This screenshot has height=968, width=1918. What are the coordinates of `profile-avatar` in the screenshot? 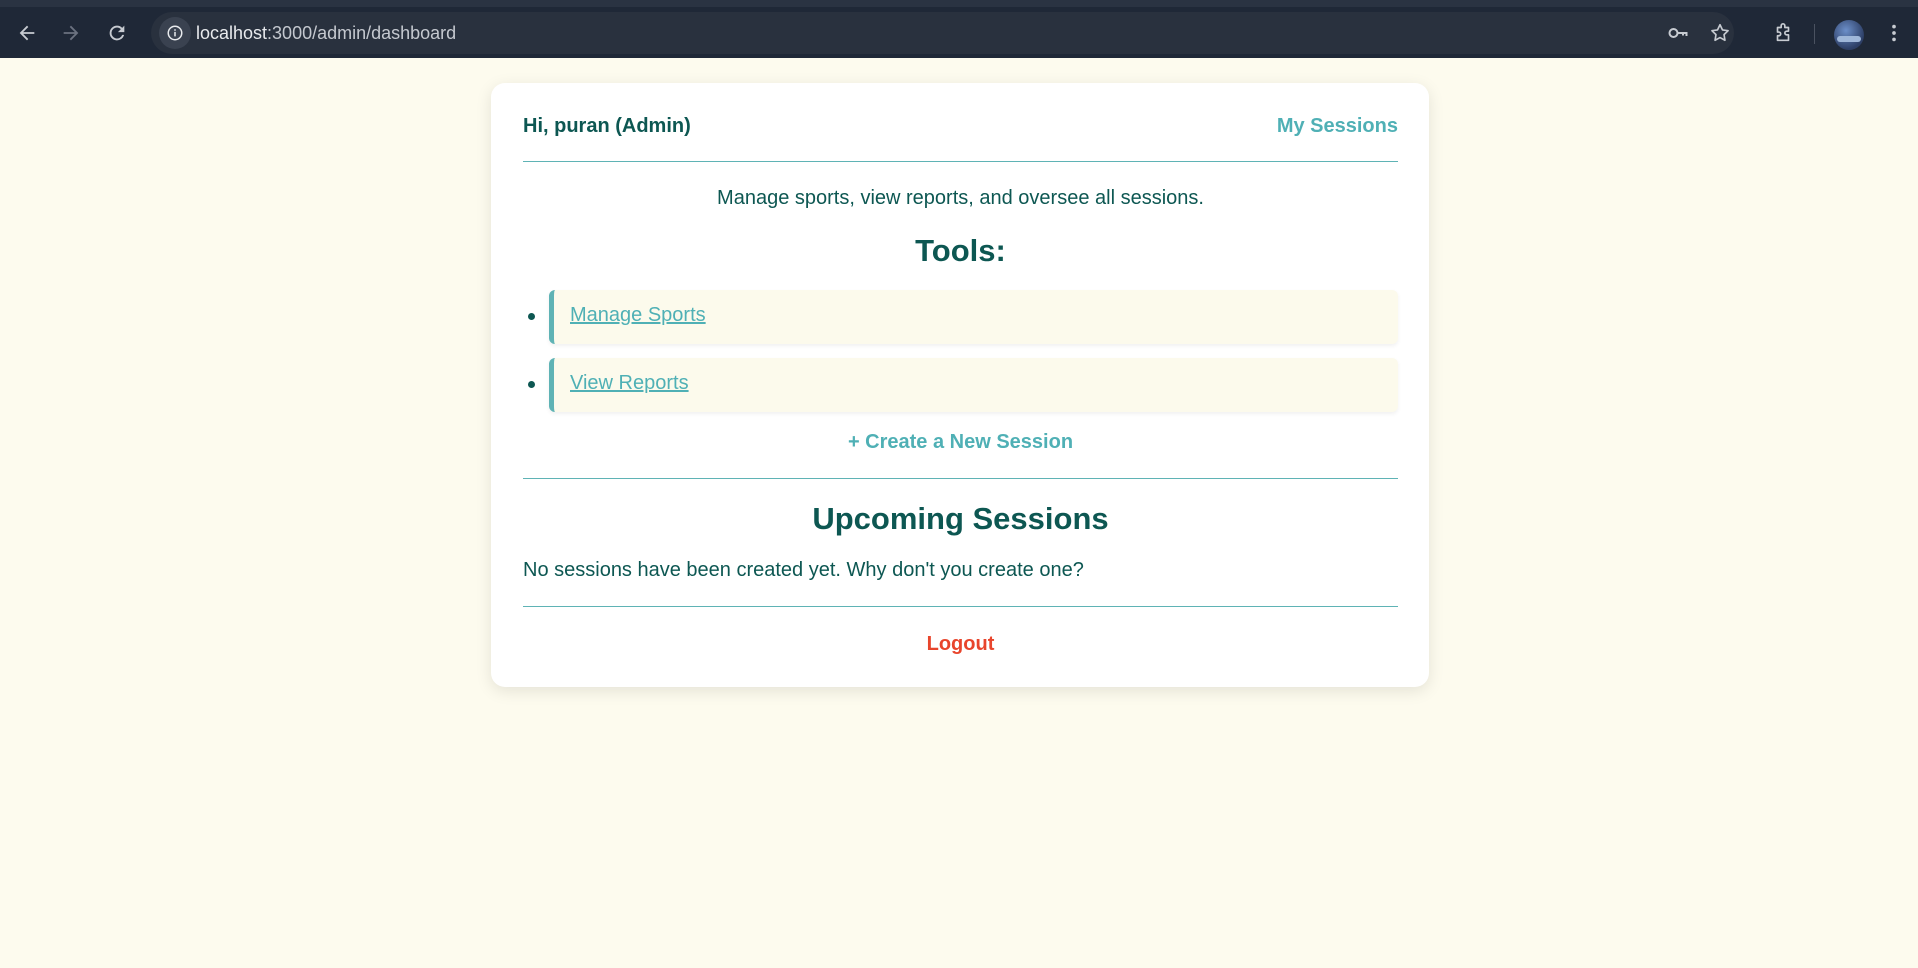 It's located at (1849, 35).